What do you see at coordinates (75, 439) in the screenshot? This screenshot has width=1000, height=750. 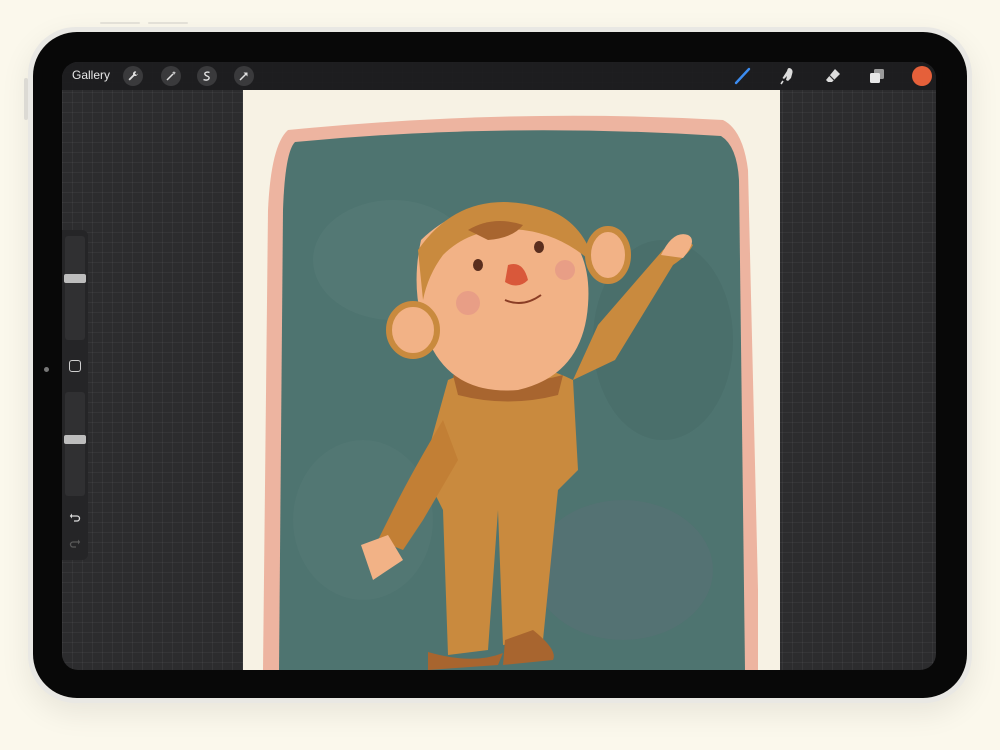 I see `opacity-thumb` at bounding box center [75, 439].